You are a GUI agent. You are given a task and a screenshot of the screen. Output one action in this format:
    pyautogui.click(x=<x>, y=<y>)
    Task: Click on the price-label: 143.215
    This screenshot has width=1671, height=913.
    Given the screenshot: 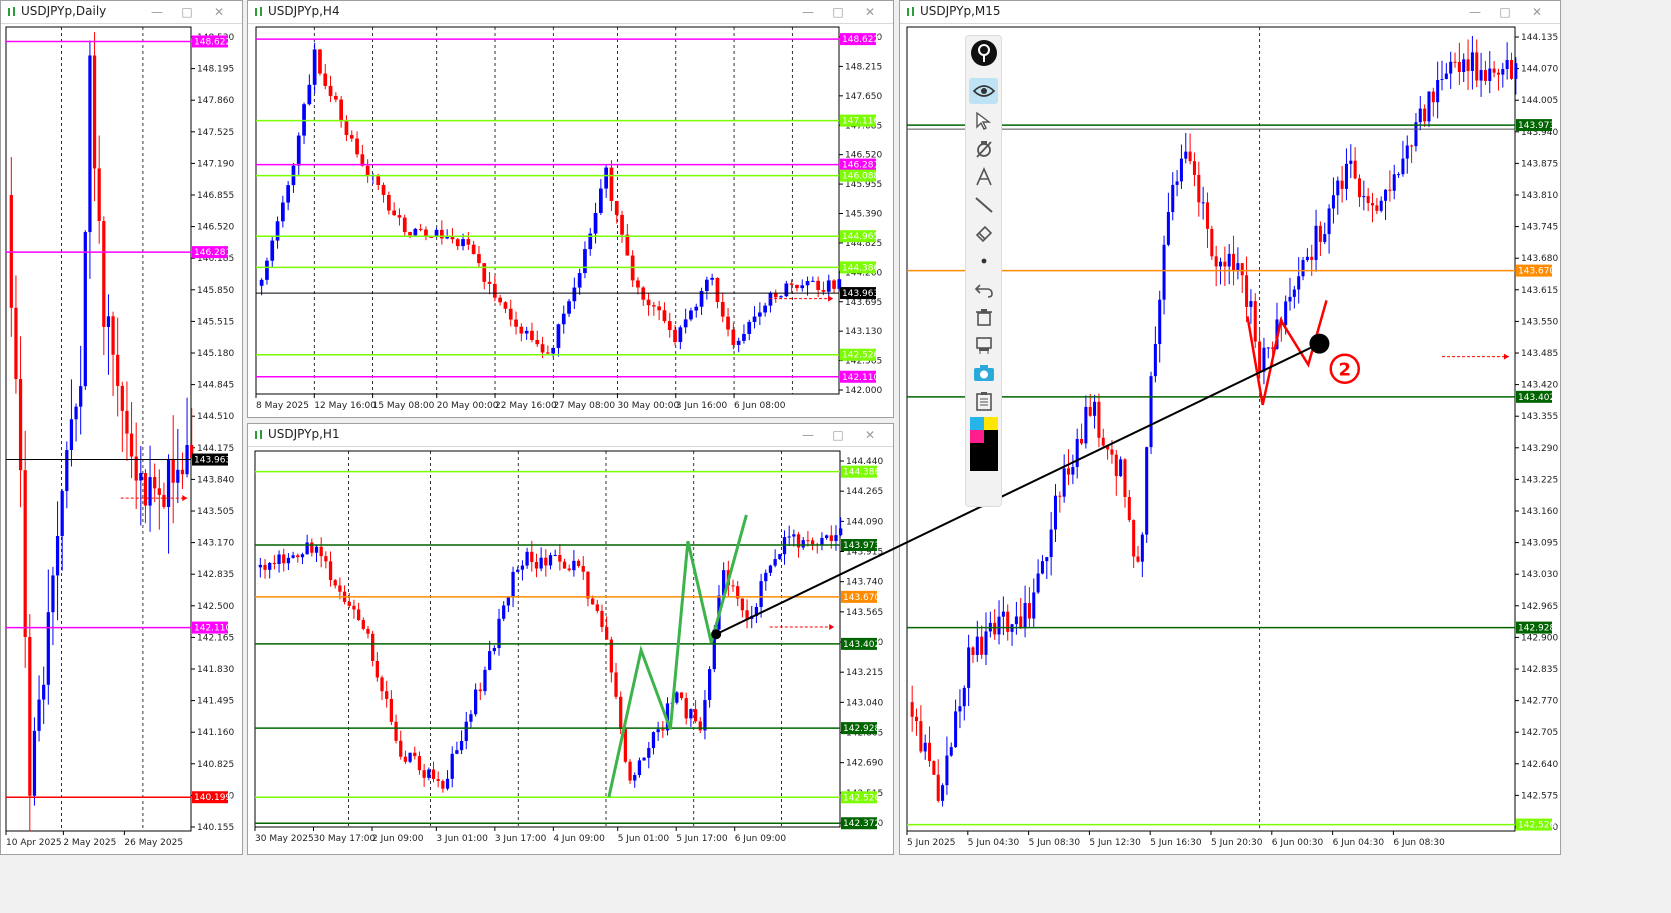 What is the action you would take?
    pyautogui.click(x=864, y=673)
    